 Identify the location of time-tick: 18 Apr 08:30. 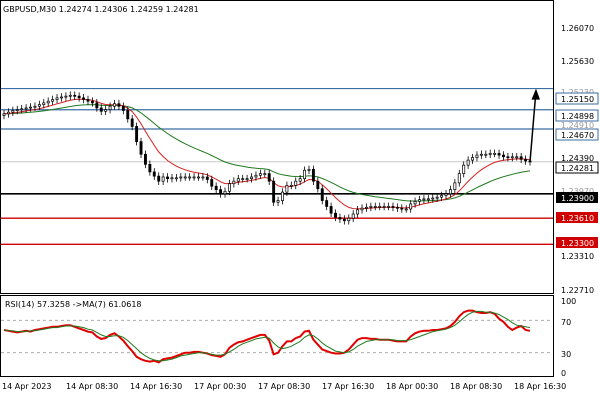
(476, 386).